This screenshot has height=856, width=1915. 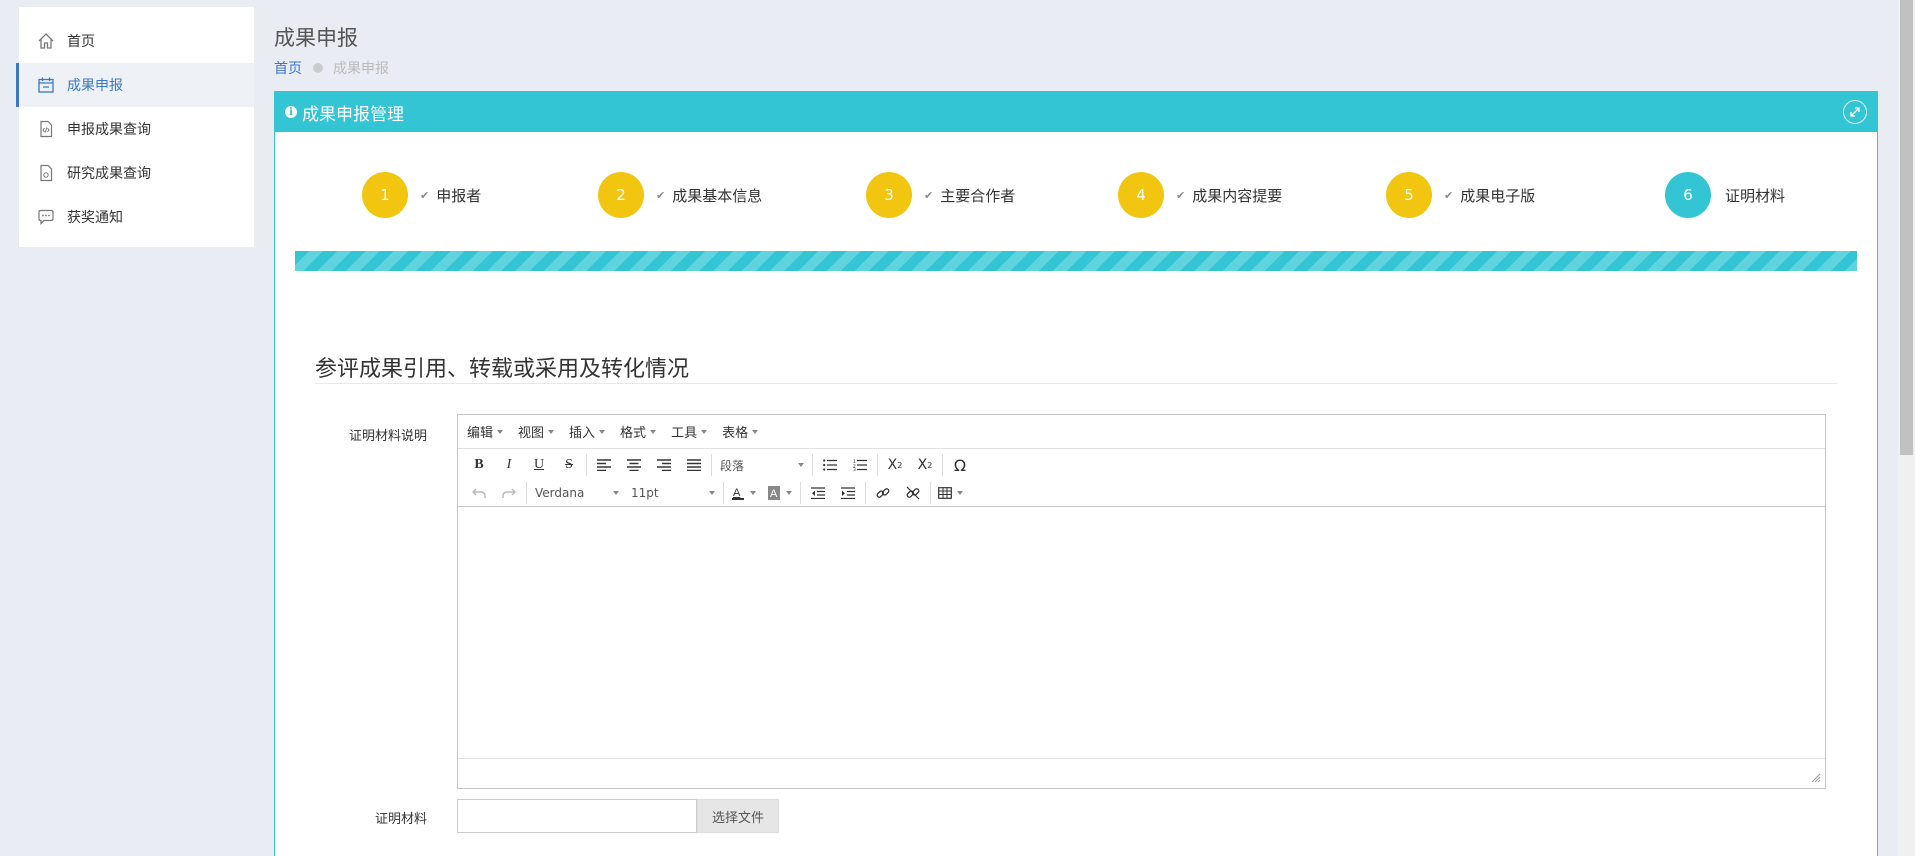 What do you see at coordinates (945, 493) in the screenshot?
I see `table-icon` at bounding box center [945, 493].